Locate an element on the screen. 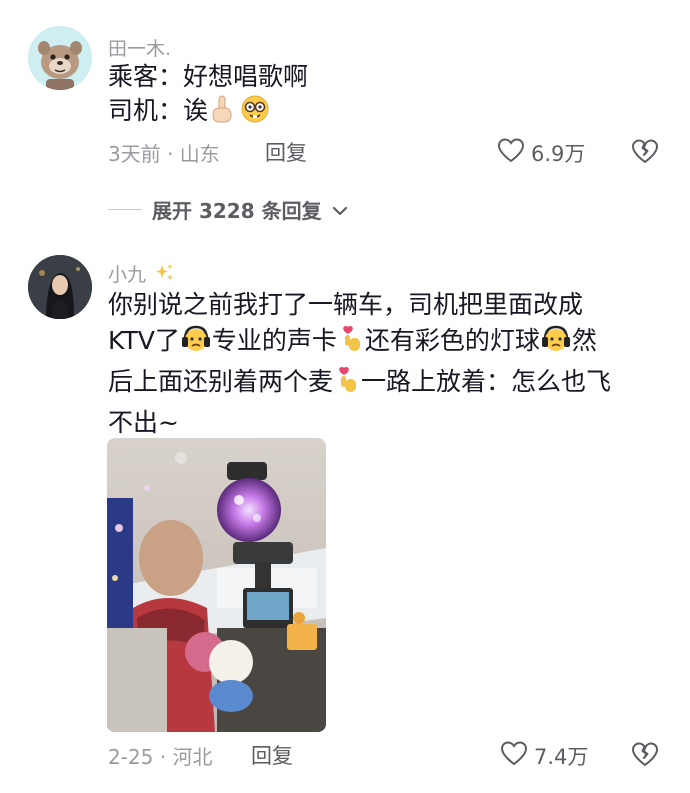  like-count: 7.4万 is located at coordinates (561, 756).